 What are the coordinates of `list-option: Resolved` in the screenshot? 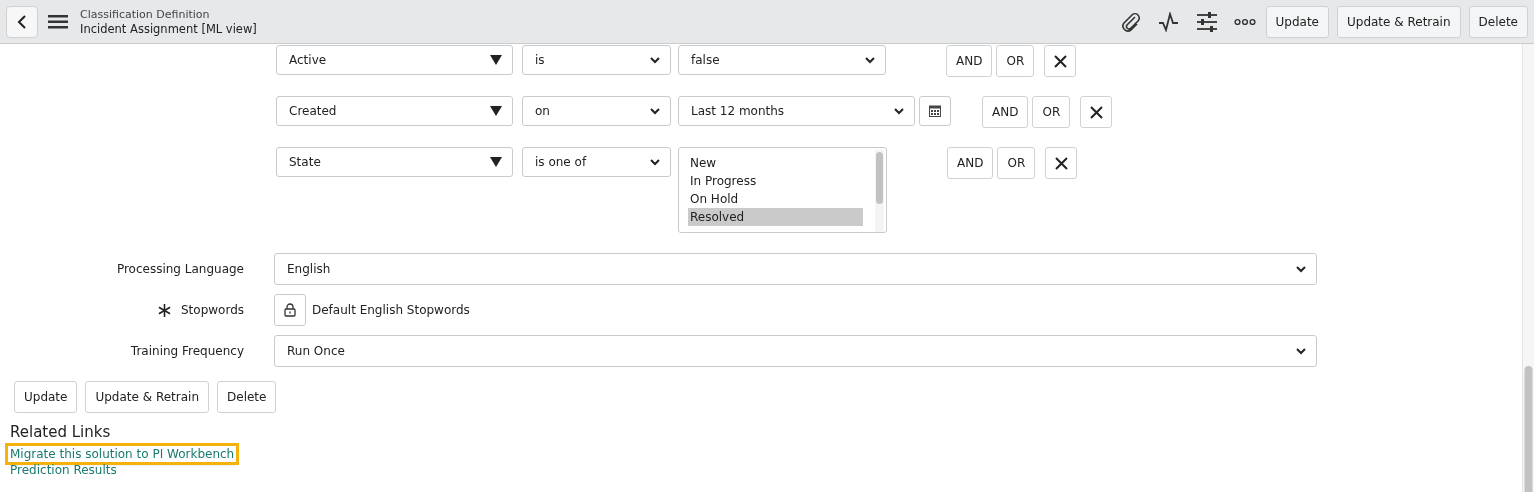 It's located at (775, 217).